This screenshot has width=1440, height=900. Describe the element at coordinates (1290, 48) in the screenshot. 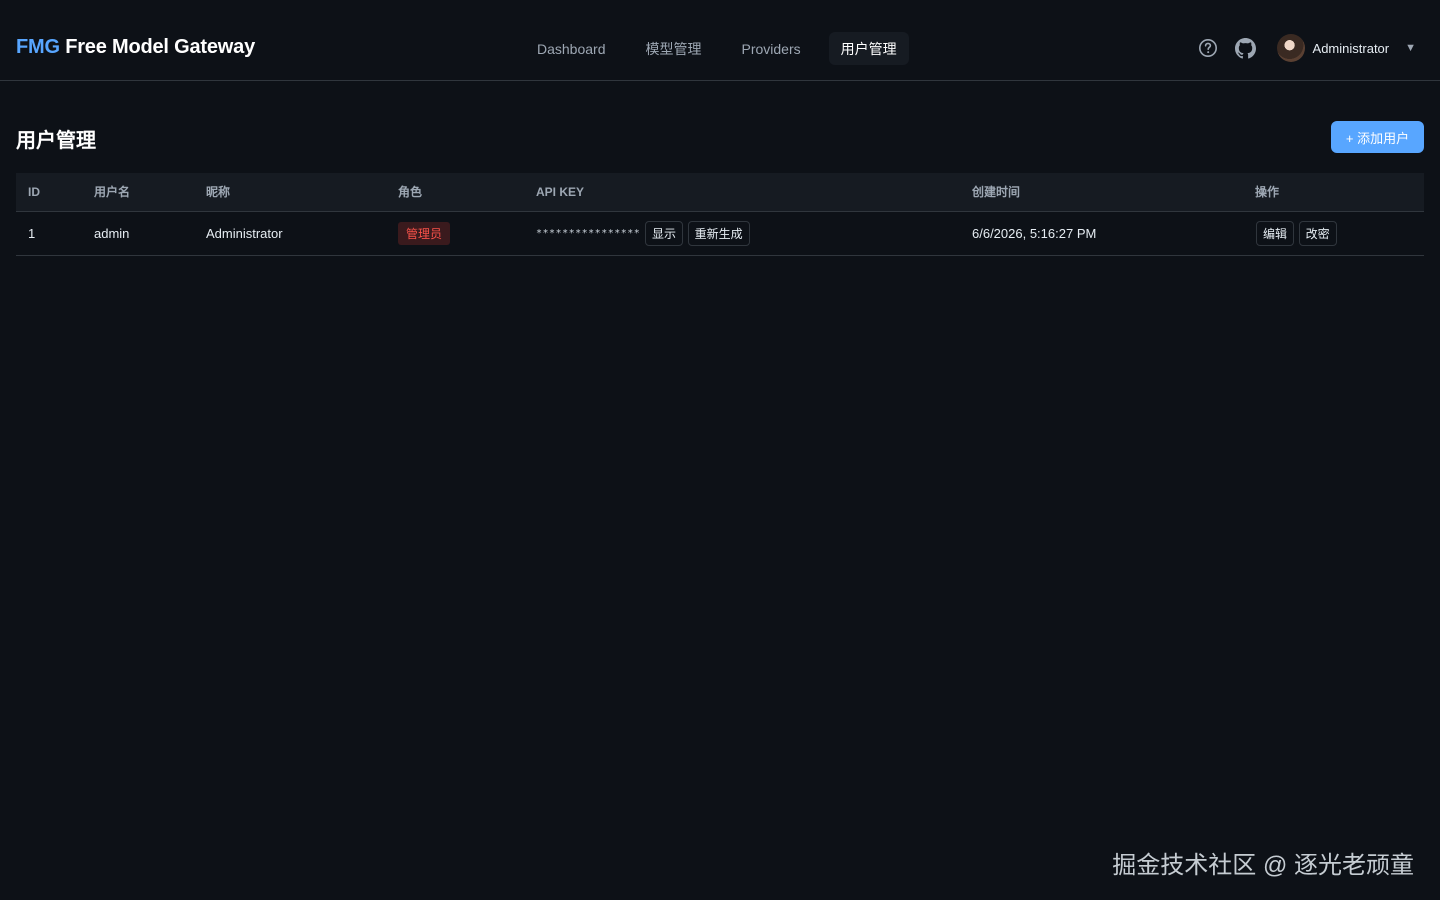

I see `avatar` at that location.